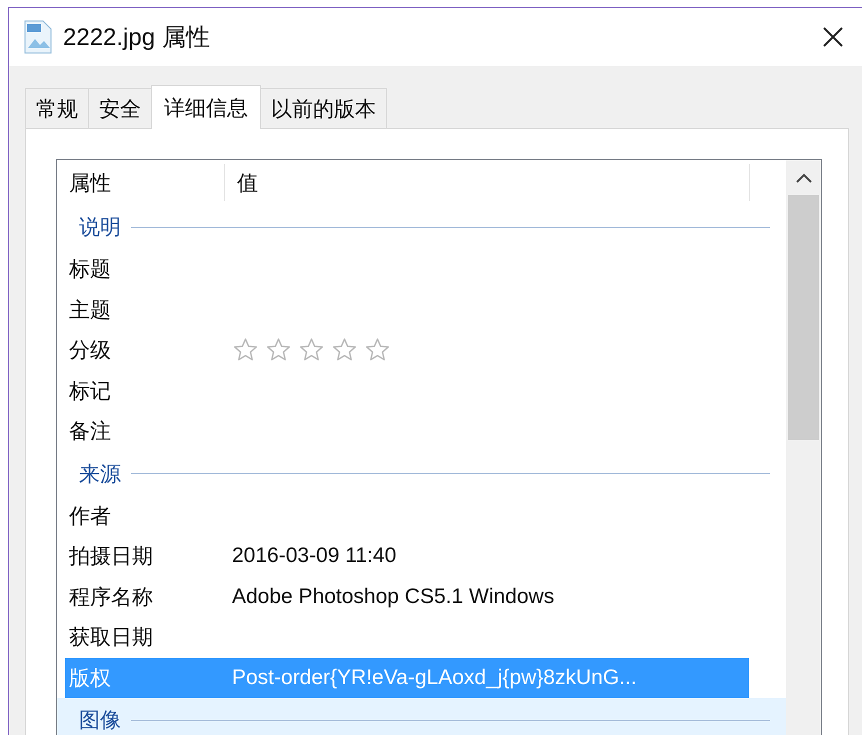 The image size is (862, 735). What do you see at coordinates (206, 107) in the screenshot?
I see `tab: 详细信息` at bounding box center [206, 107].